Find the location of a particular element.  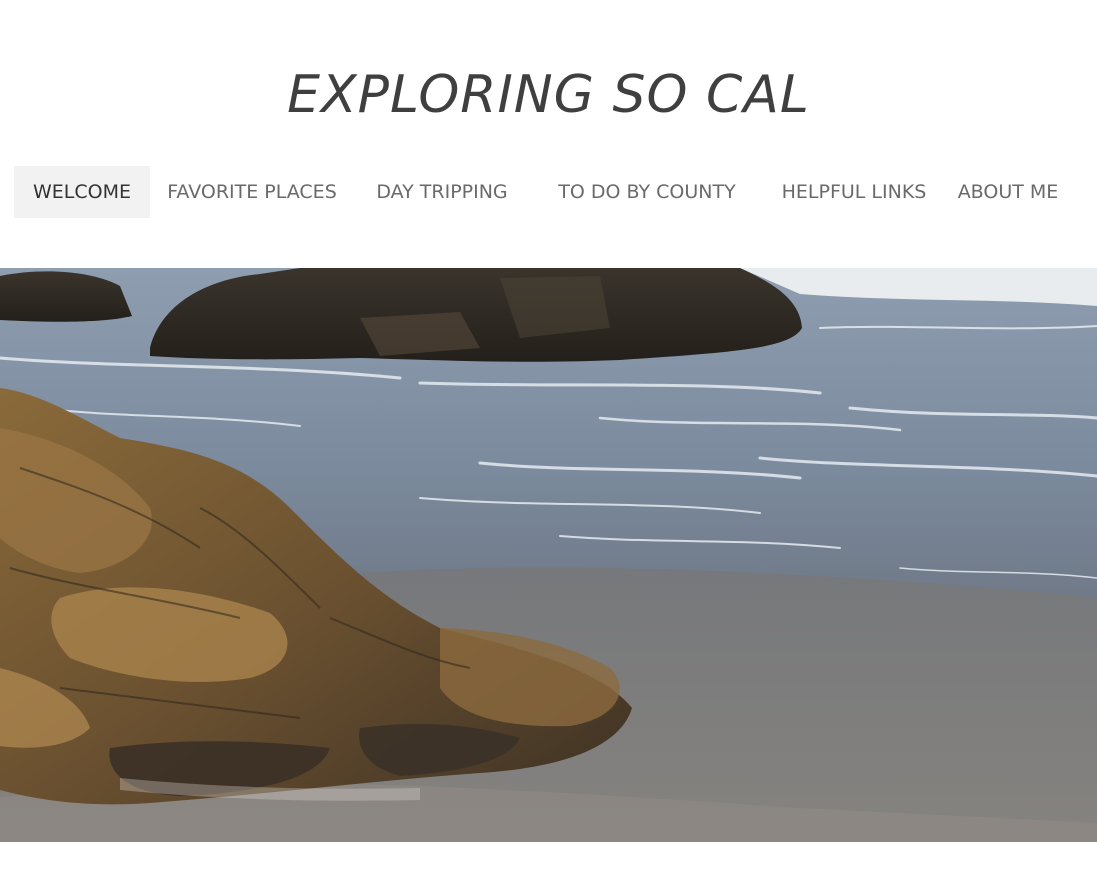

site-title: EXPLORING SO CAL is located at coordinates (548, 95).